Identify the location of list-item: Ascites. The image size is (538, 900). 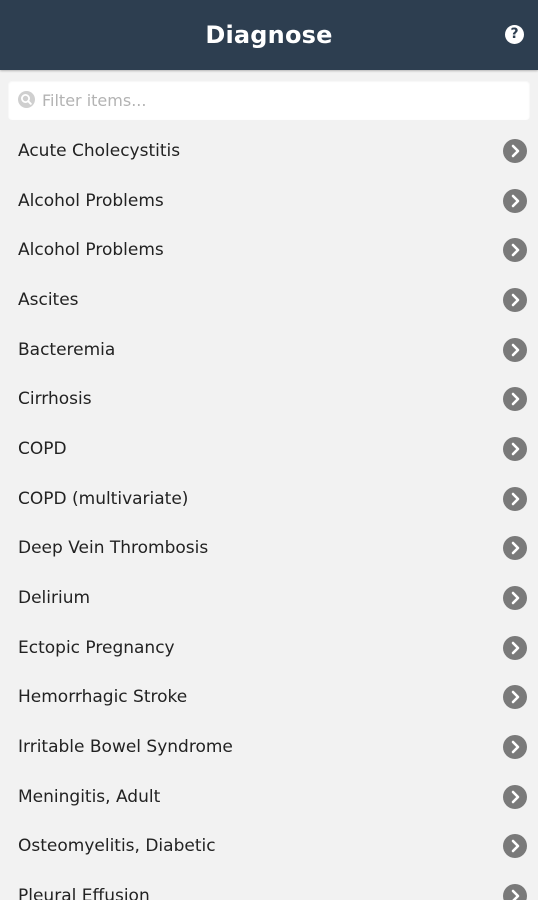
(269, 300).